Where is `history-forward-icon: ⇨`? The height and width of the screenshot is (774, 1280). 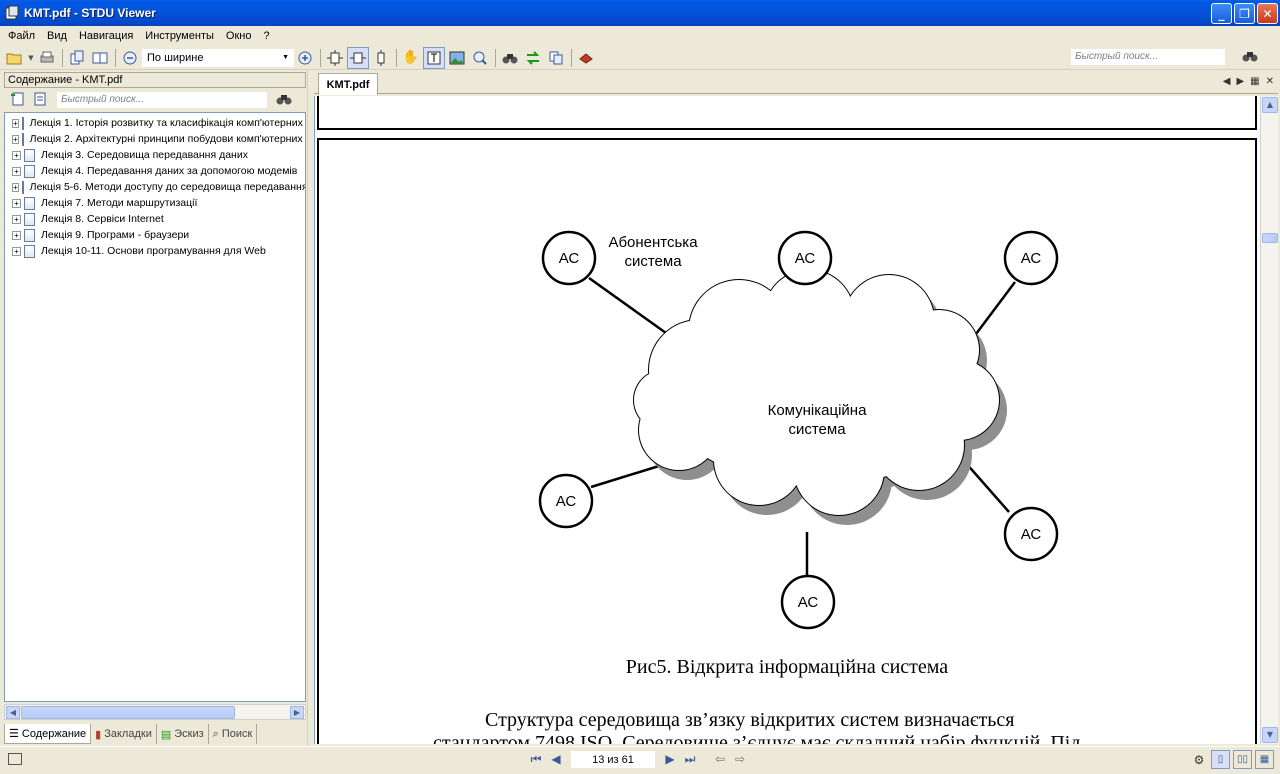
history-forward-icon: ⇨ is located at coordinates (740, 759).